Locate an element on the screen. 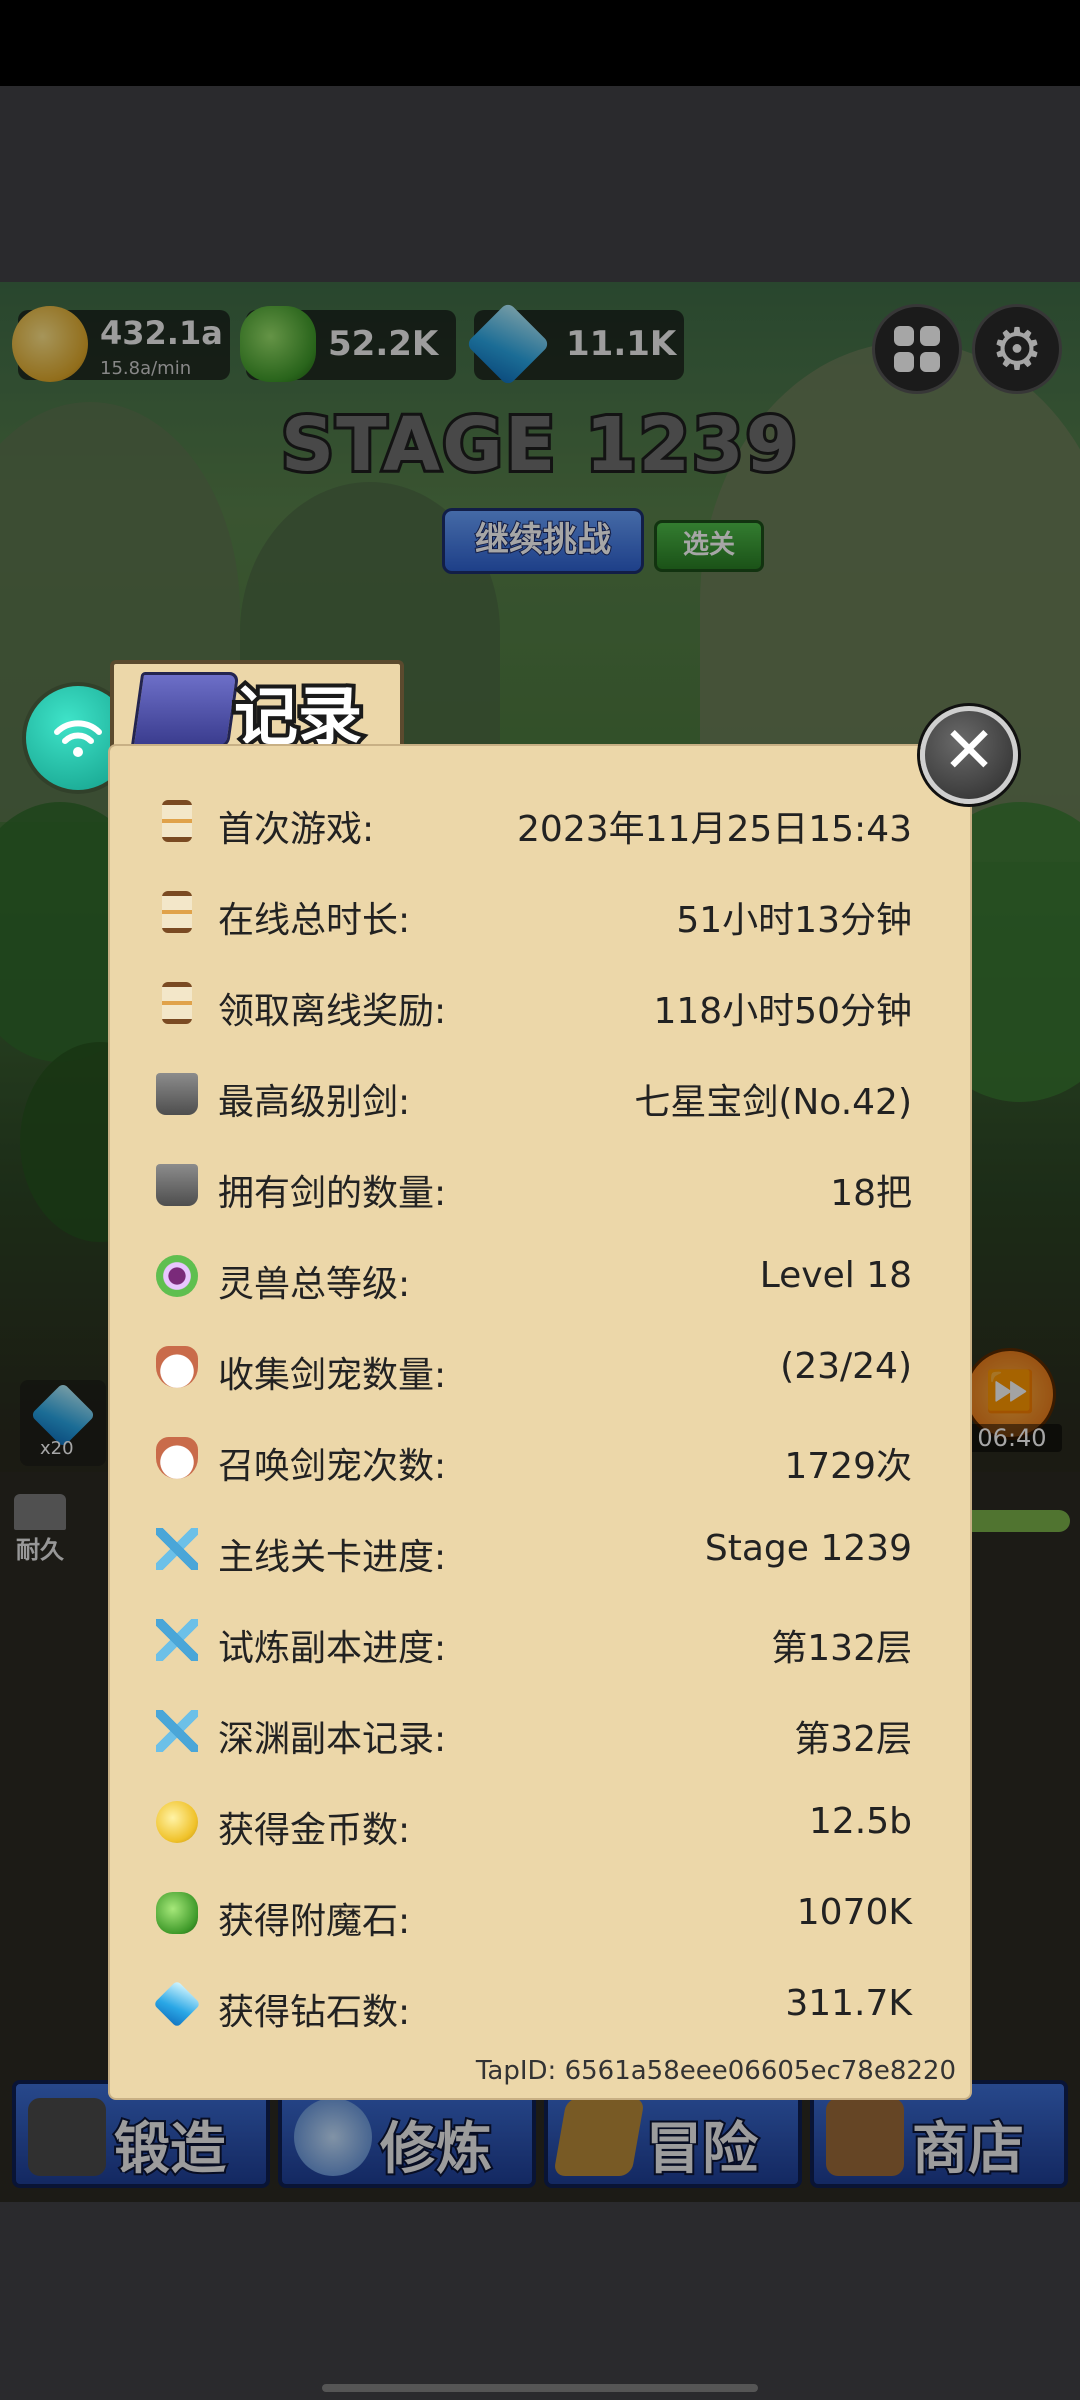  record-row: 获得附魔石: 1070K is located at coordinates (532, 1914).